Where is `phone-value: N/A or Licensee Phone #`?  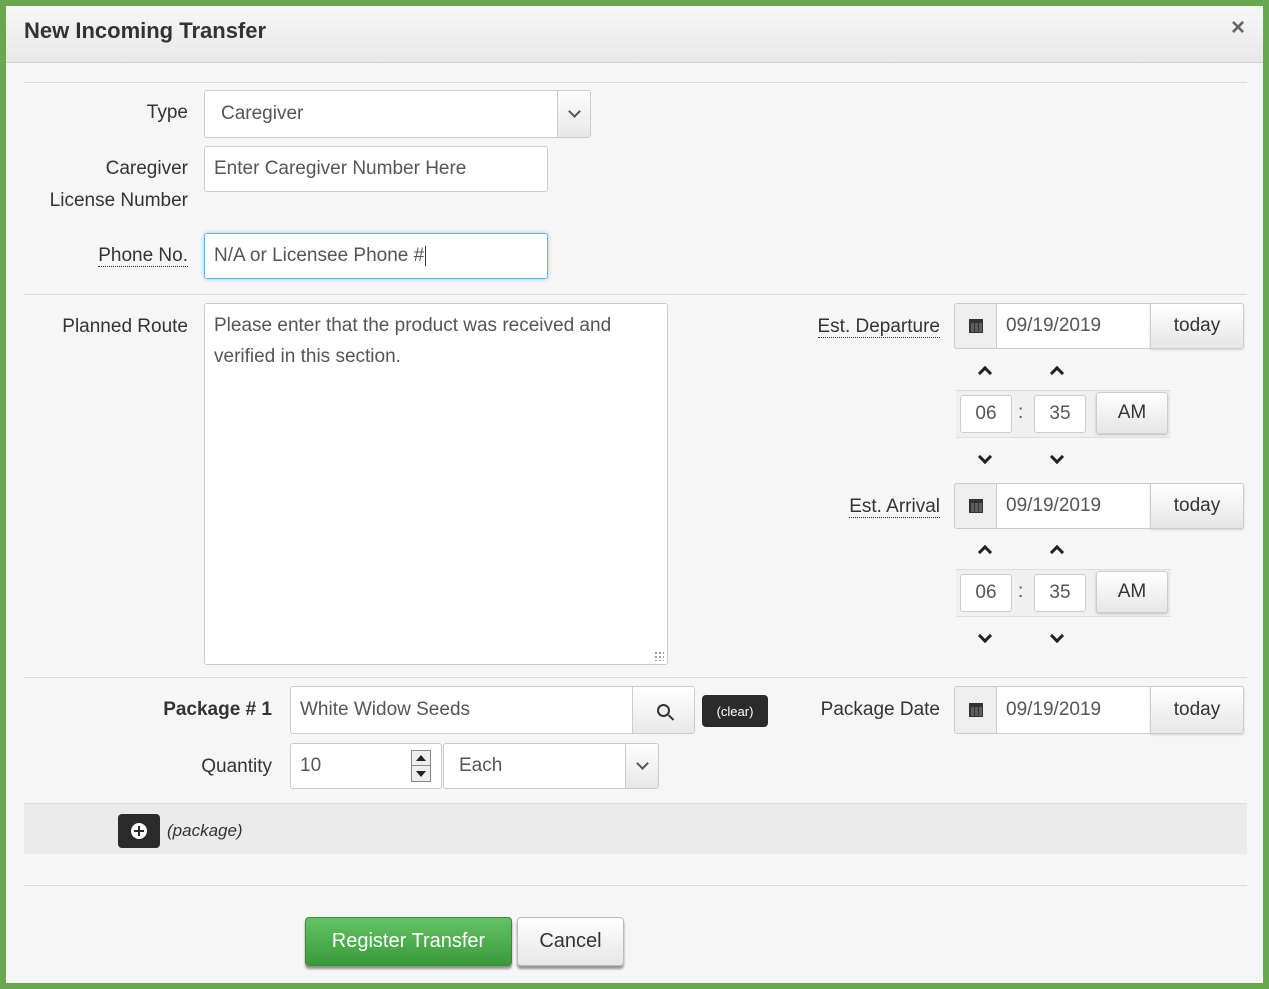
phone-value: N/A or Licensee Phone # is located at coordinates (319, 255).